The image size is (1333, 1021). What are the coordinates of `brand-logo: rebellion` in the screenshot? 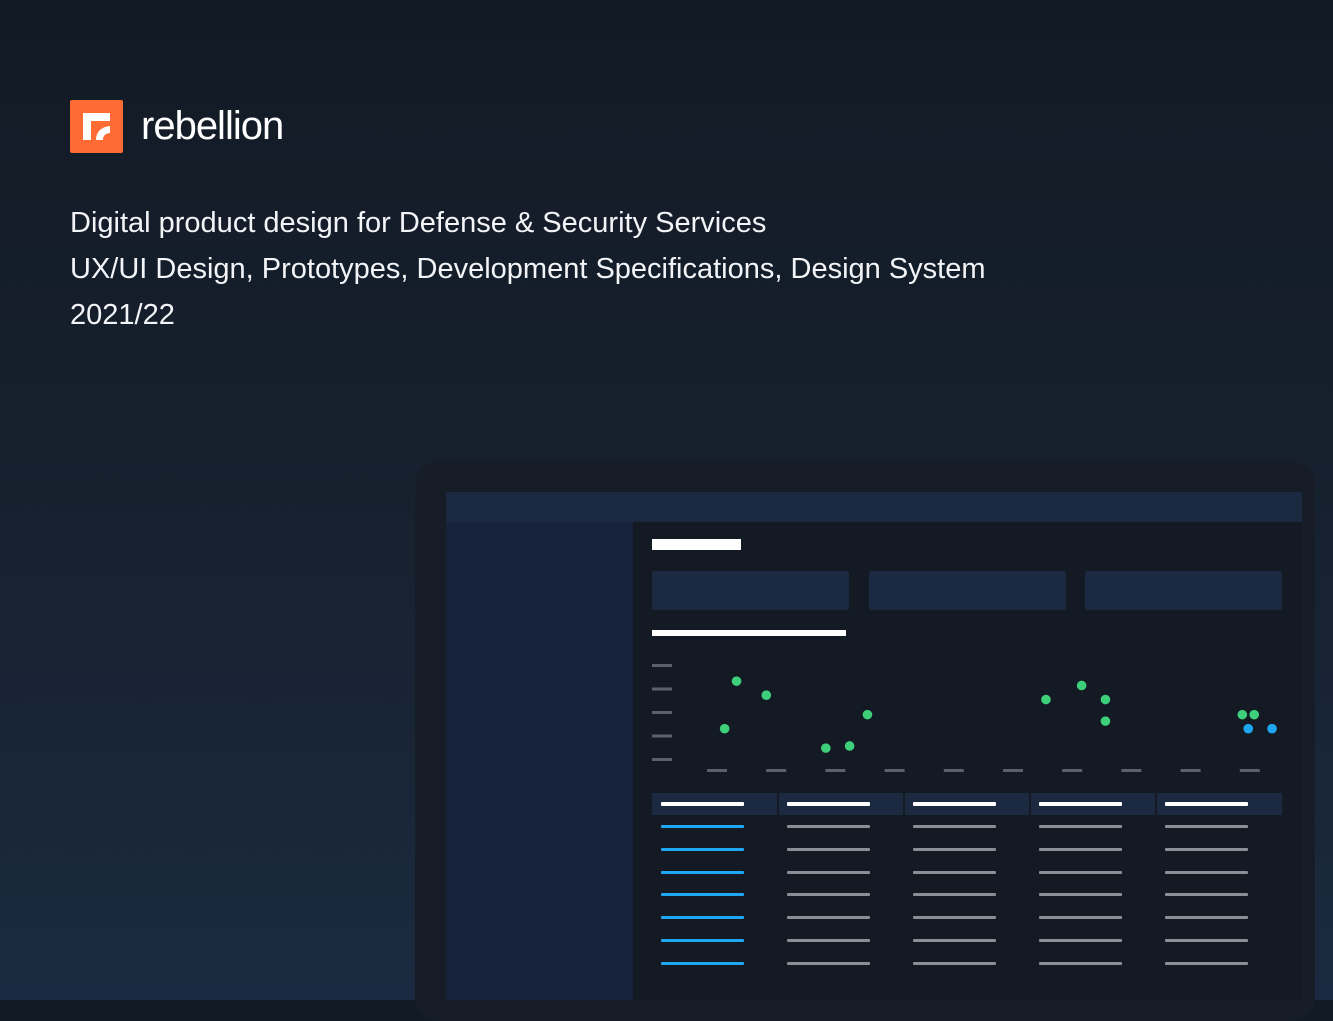 It's located at (177, 126).